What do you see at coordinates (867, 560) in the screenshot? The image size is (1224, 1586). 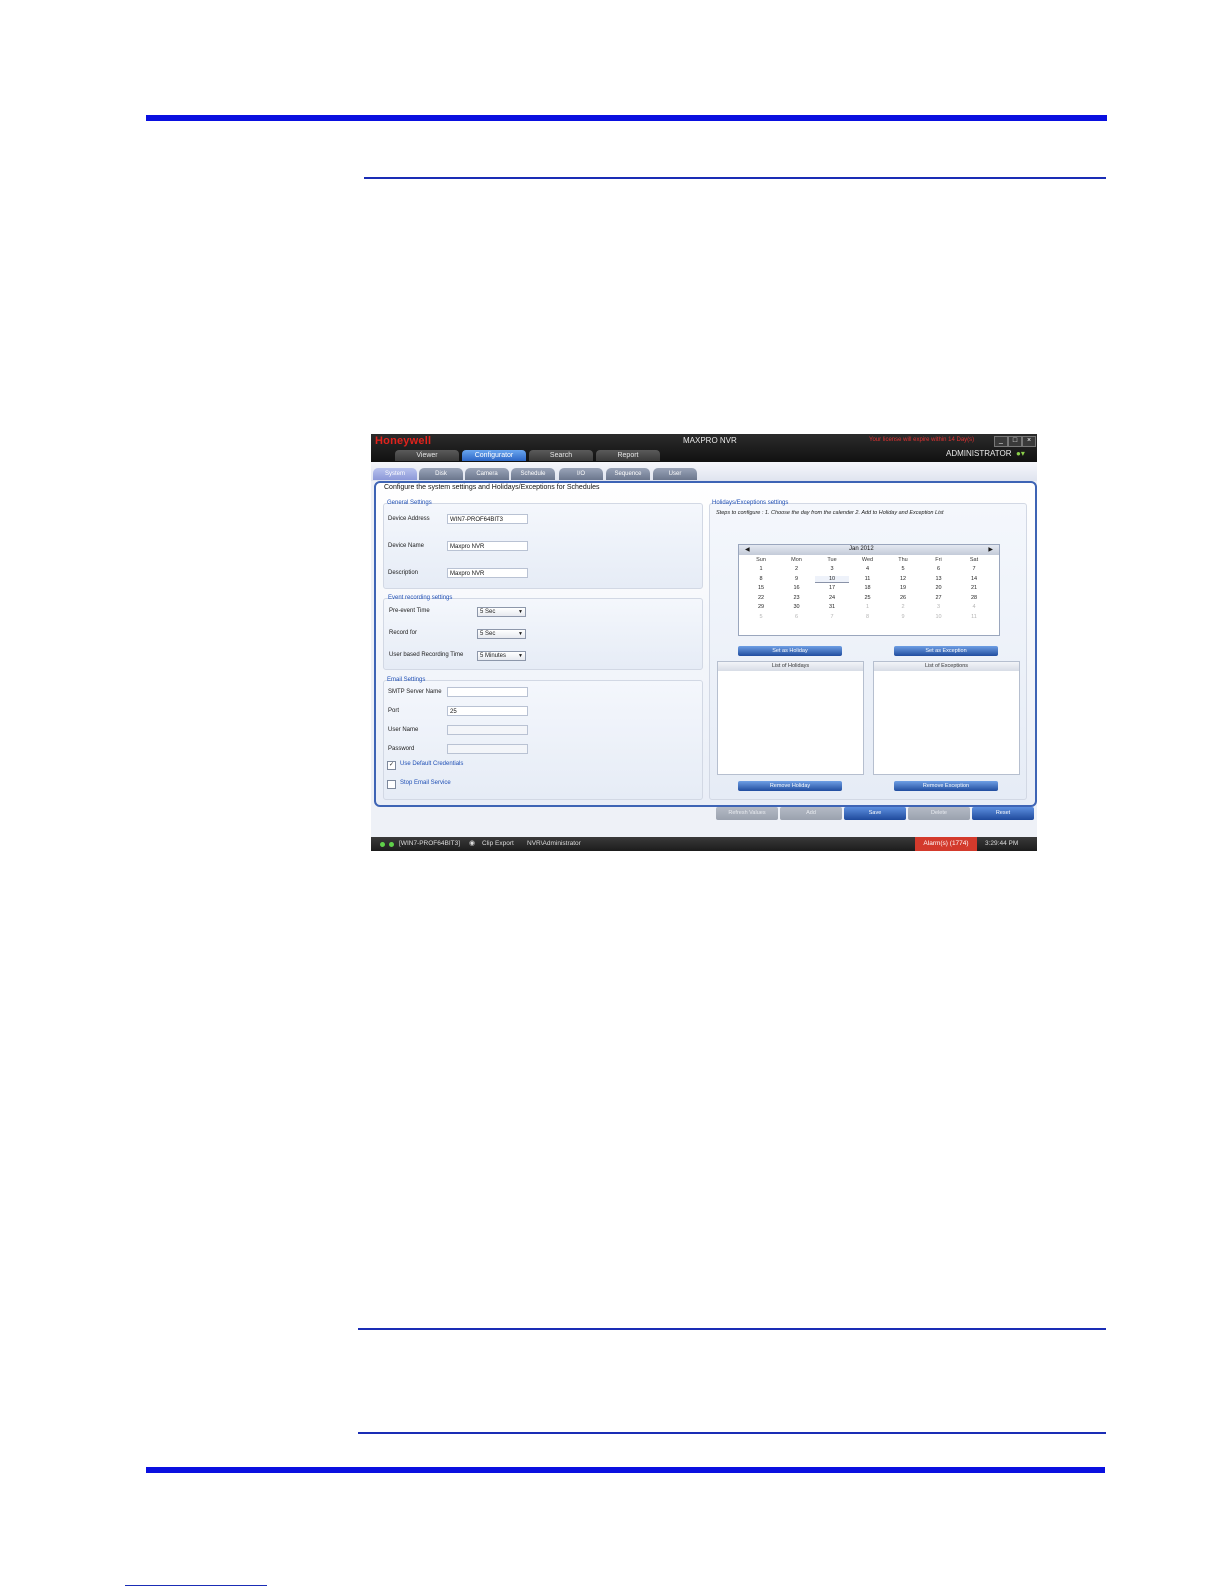 I see `calendar-dow: Wed` at bounding box center [867, 560].